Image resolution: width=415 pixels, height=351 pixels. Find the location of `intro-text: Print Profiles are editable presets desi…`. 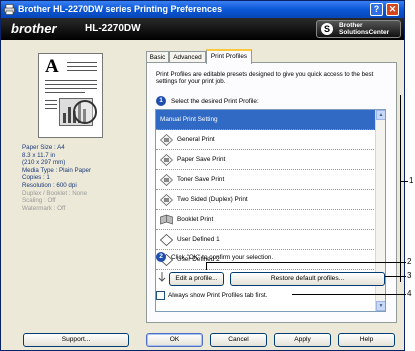

intro-text: Print Profiles are editable presets desi… is located at coordinates (265, 78).